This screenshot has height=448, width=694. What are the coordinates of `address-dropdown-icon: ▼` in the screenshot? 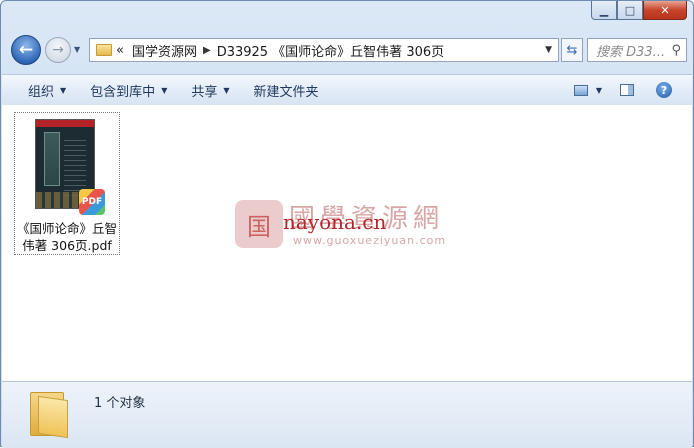 It's located at (548, 50).